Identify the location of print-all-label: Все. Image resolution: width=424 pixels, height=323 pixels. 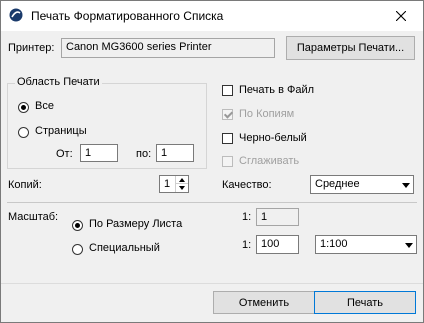
(44, 106).